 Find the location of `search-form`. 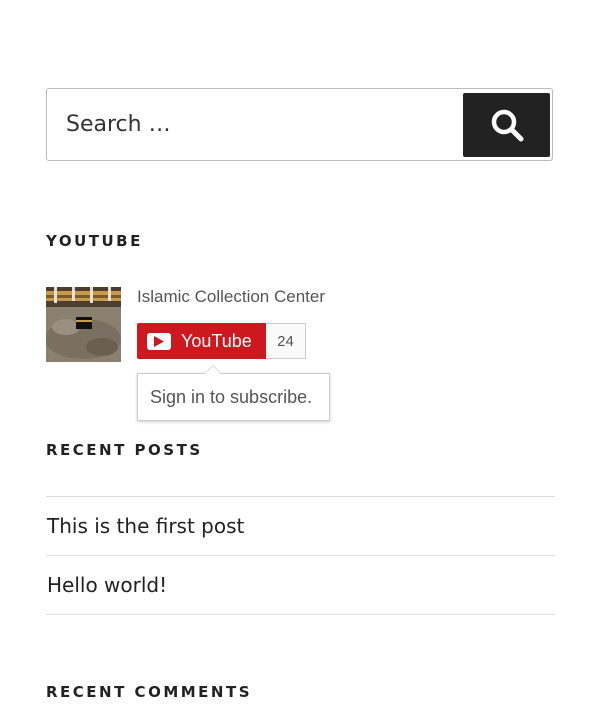

search-form is located at coordinates (299, 124).